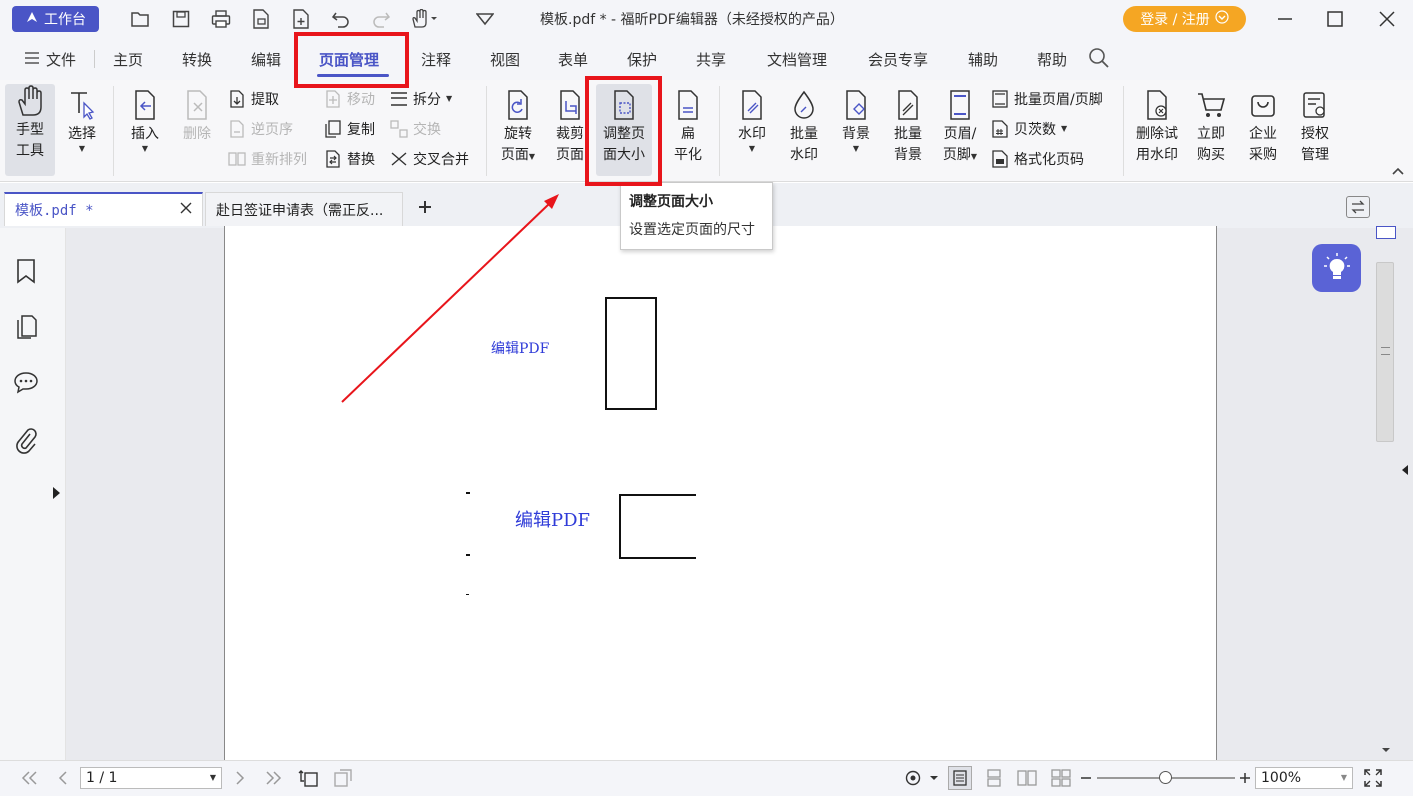 This screenshot has width=1413, height=796. Describe the element at coordinates (1315, 155) in the screenshot. I see `license-label-2: 管理` at that location.